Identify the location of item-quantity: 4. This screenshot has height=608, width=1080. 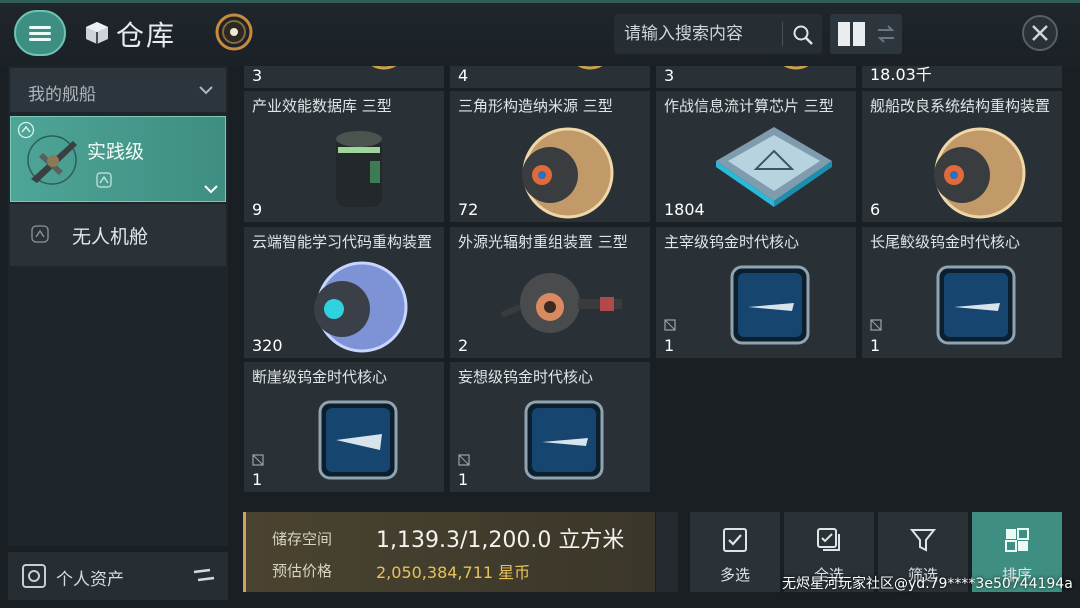
(463, 75).